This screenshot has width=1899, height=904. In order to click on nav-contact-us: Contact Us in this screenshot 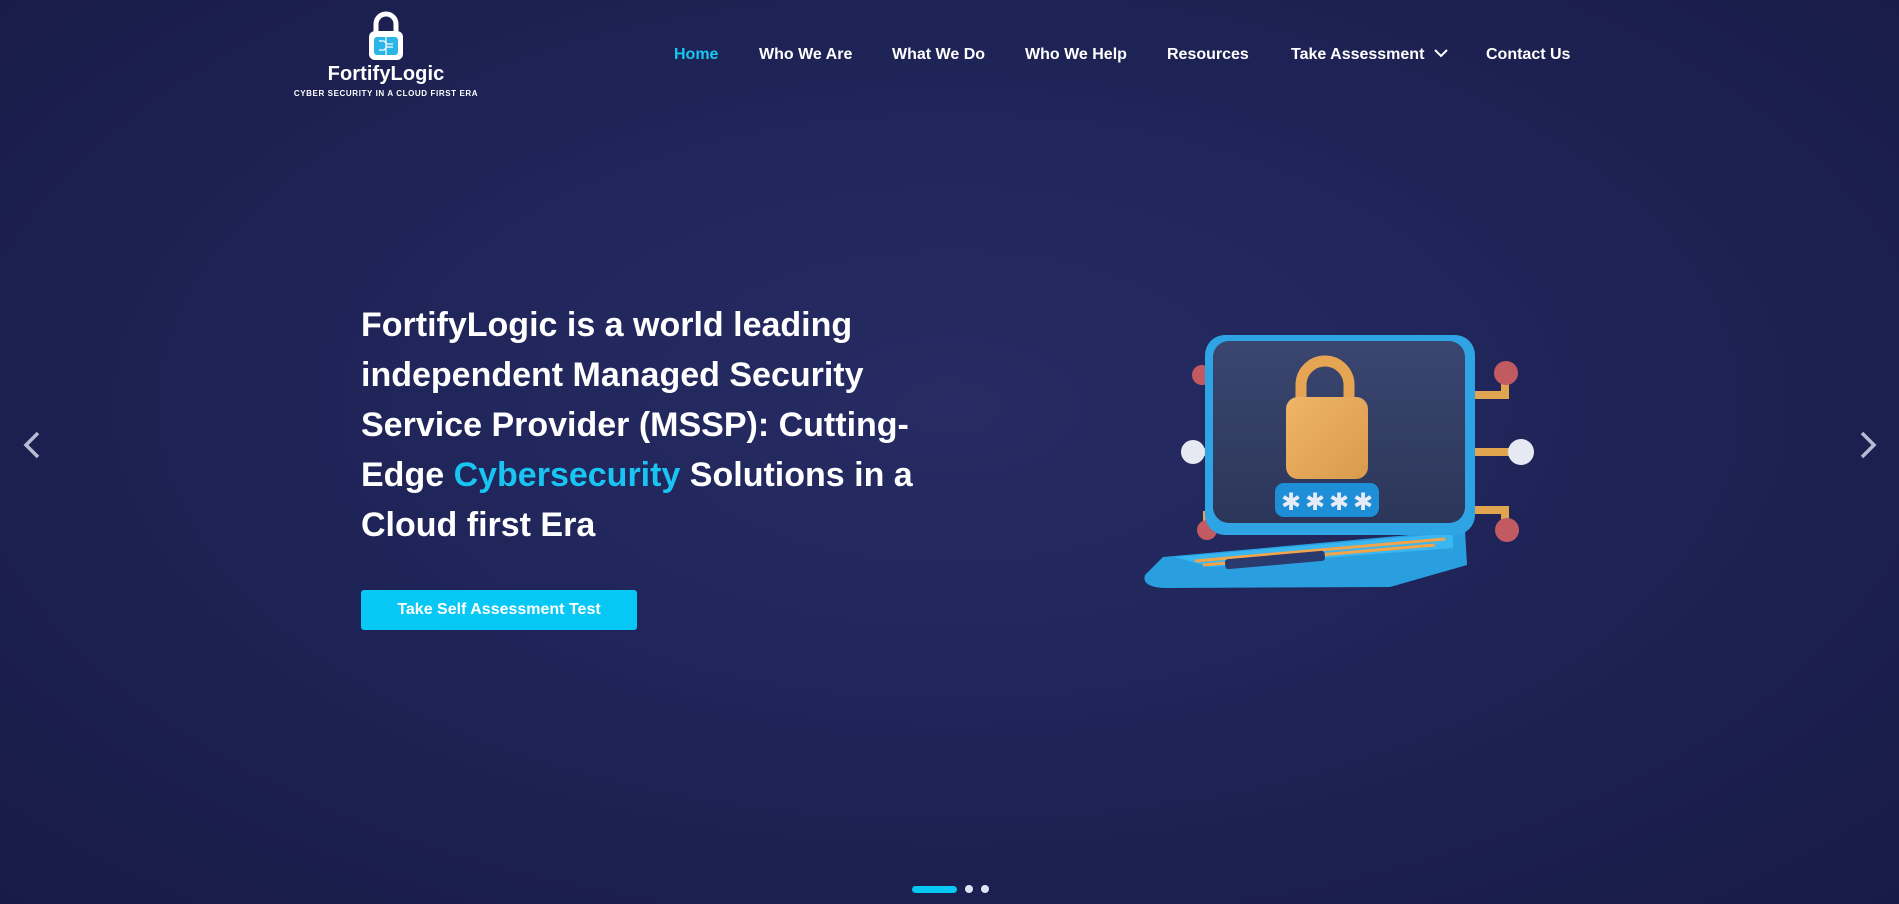, I will do `click(1528, 55)`.